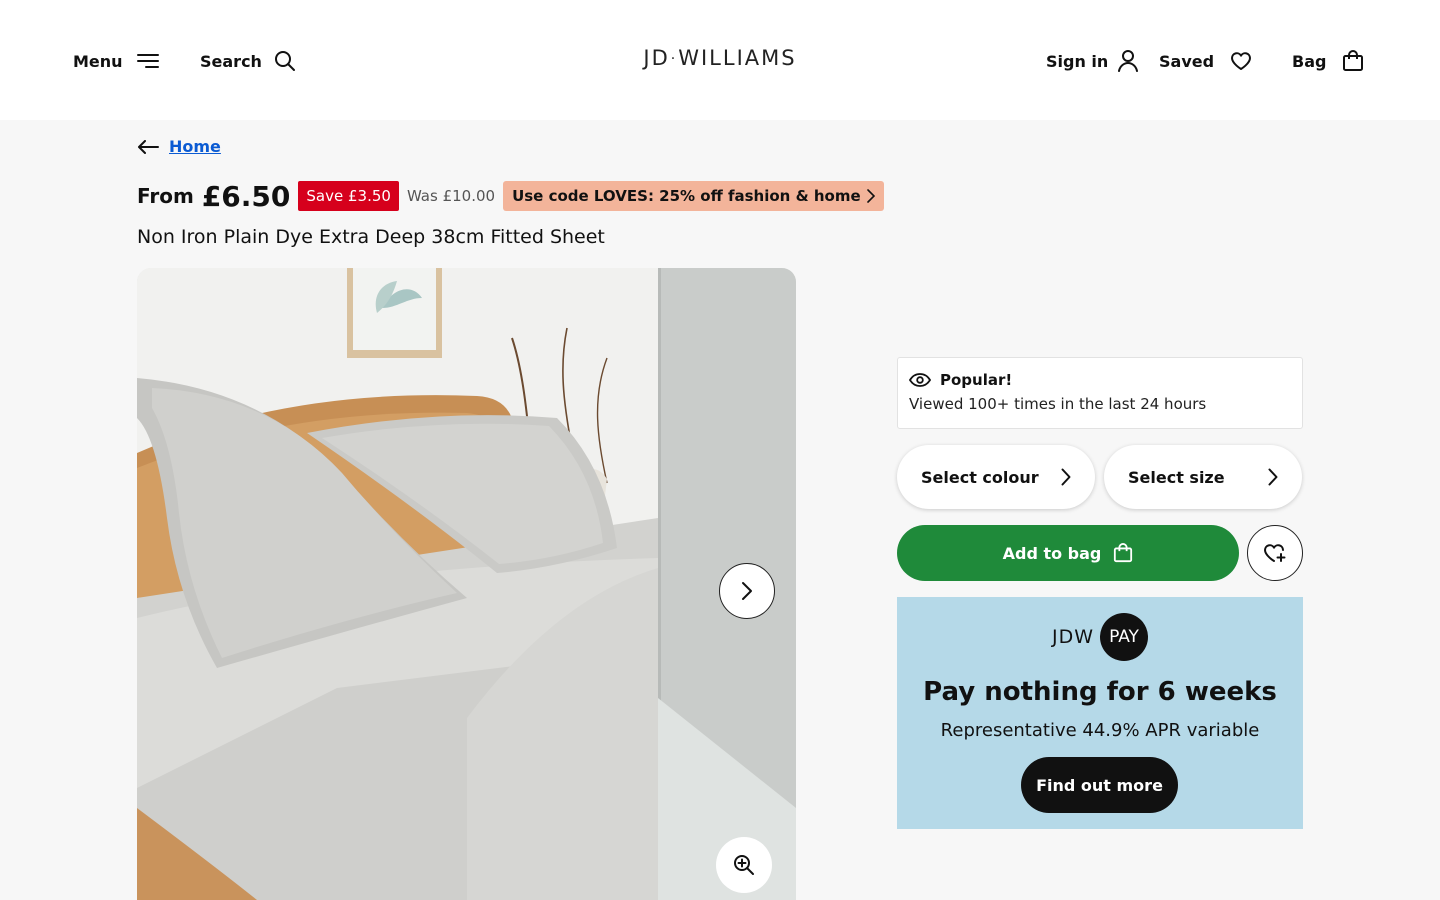 This screenshot has width=1440, height=900. I want to click on user-icon, so click(1128, 61).